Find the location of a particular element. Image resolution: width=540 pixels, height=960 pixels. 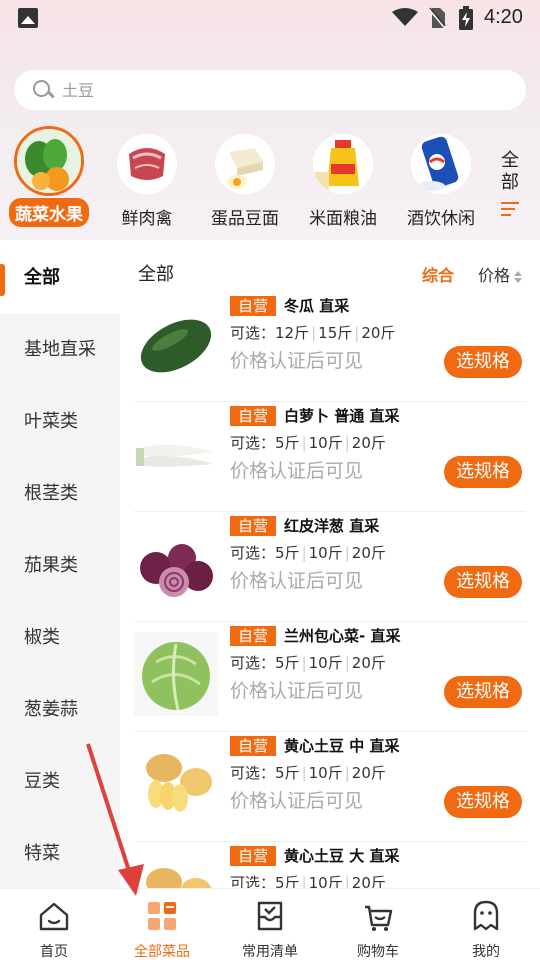

search-input is located at coordinates (262, 90).